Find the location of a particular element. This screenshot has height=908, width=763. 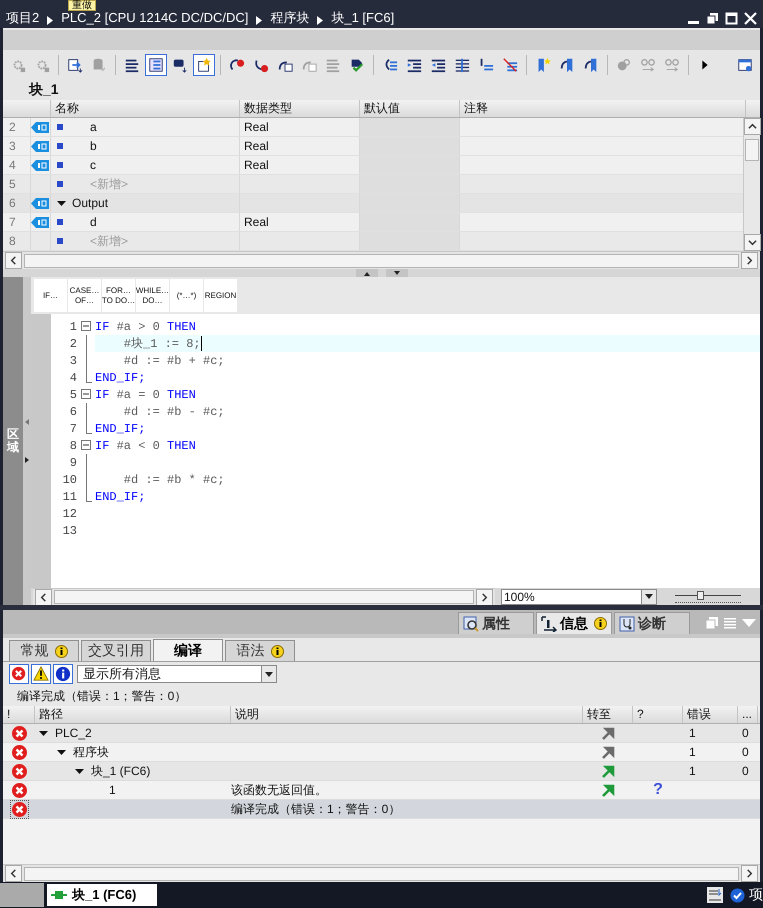

snippet-button: (*…*) is located at coordinates (186, 295).